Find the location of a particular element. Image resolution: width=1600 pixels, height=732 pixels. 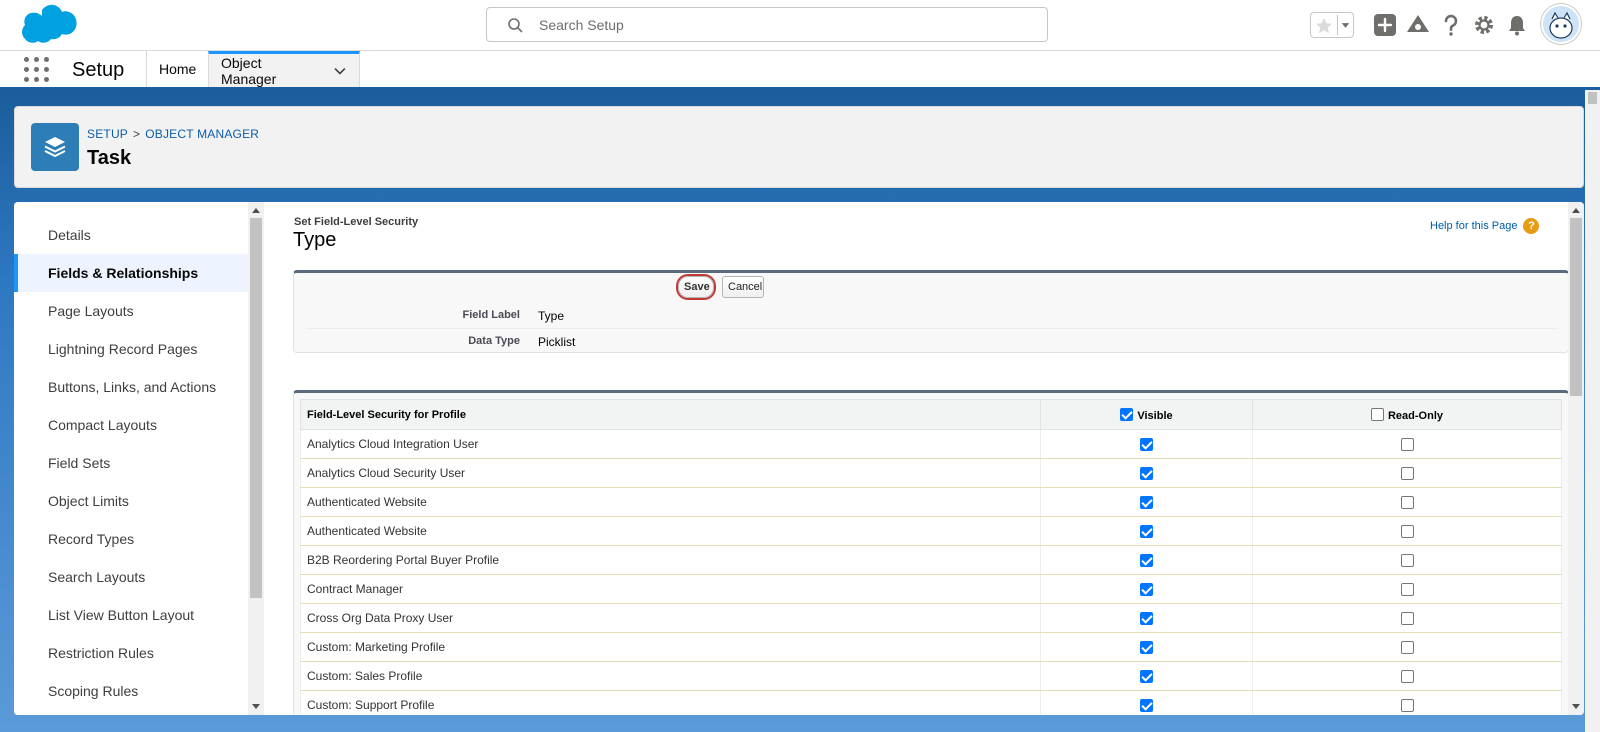

window-scrollbar is located at coordinates (1592, 411).